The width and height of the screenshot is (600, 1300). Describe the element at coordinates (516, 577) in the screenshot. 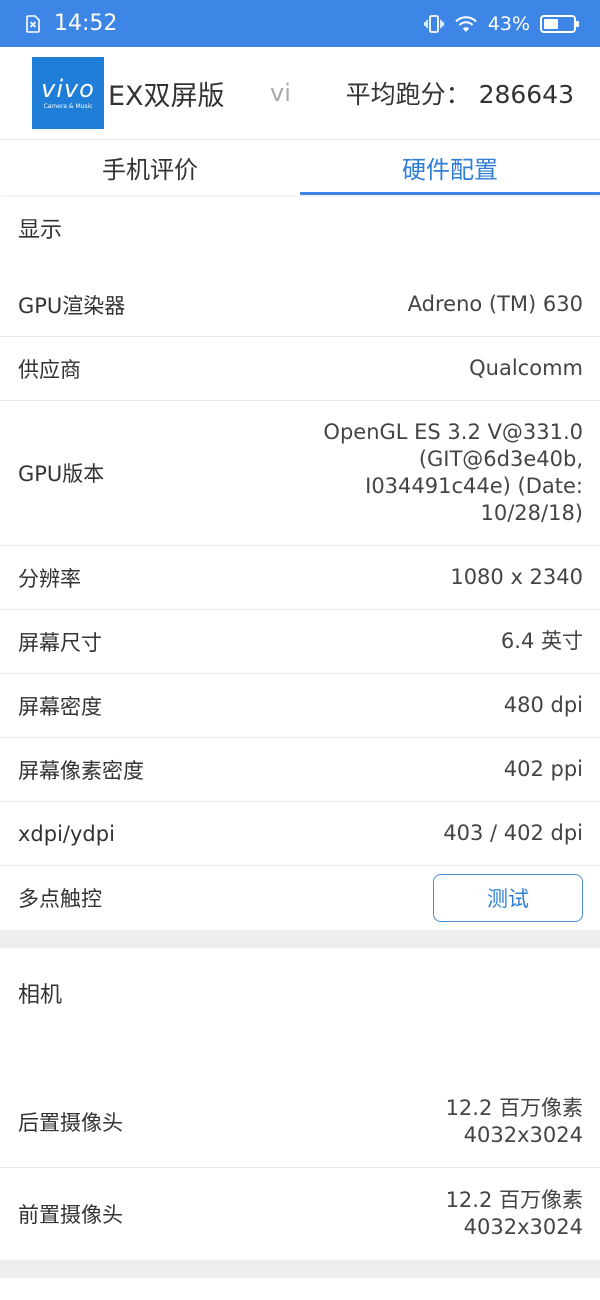

I see `row-value: 1080 x 2340` at that location.